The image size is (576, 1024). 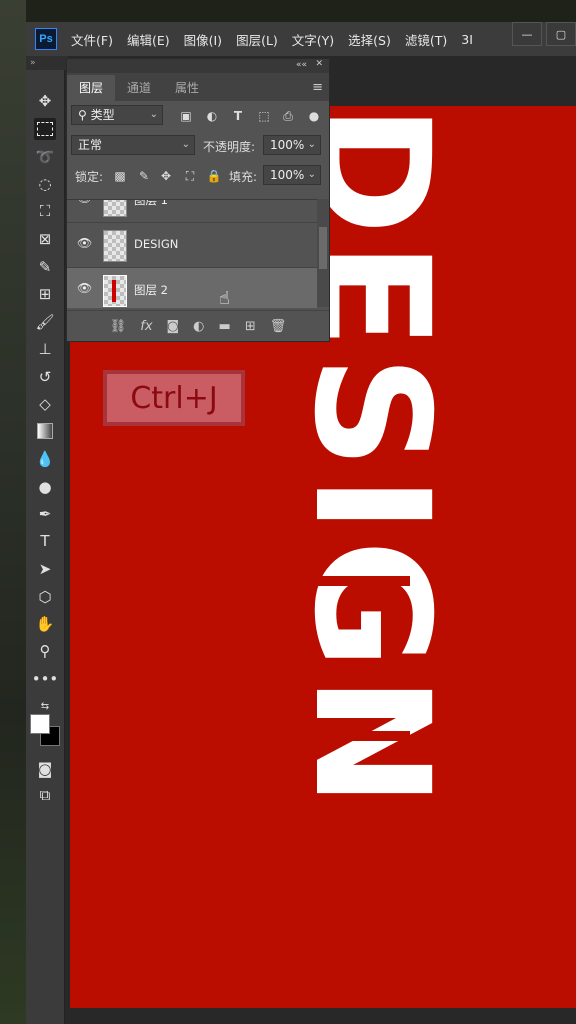 I want to click on group-icon: ▬, so click(x=225, y=326).